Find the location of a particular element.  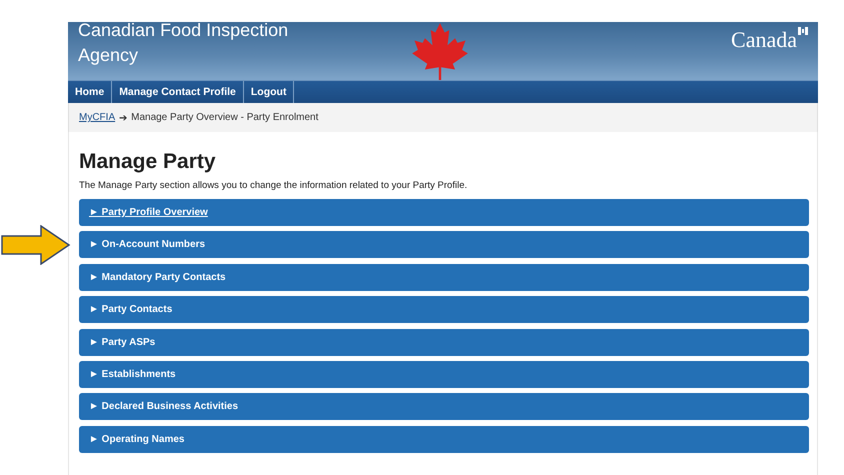

section-header: ► Mandatory Party Contacts is located at coordinates (444, 277).